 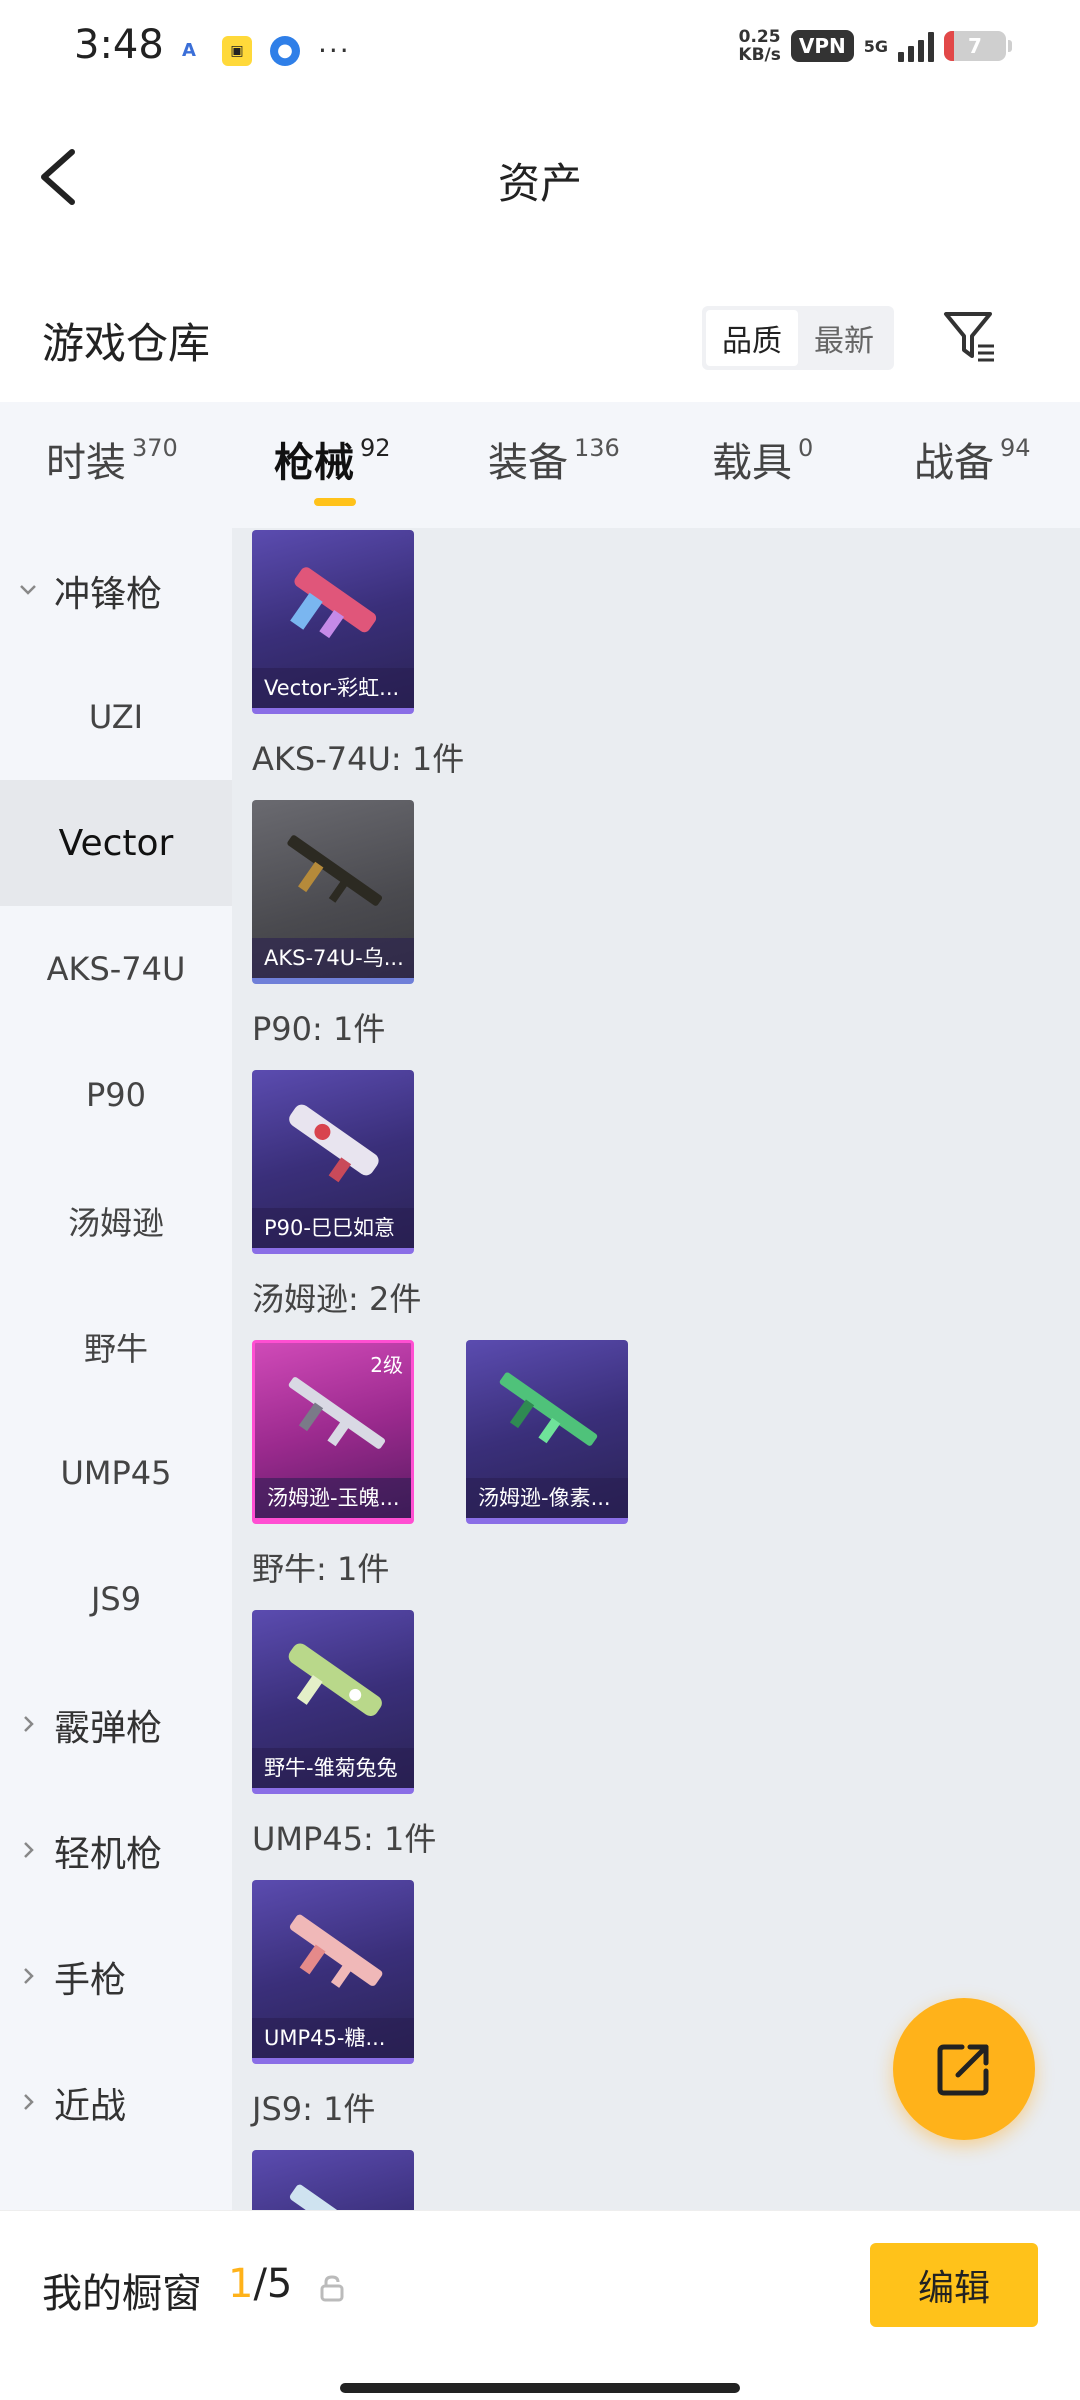 I want to click on sort-toggle: 品质 最新, so click(x=798, y=338).